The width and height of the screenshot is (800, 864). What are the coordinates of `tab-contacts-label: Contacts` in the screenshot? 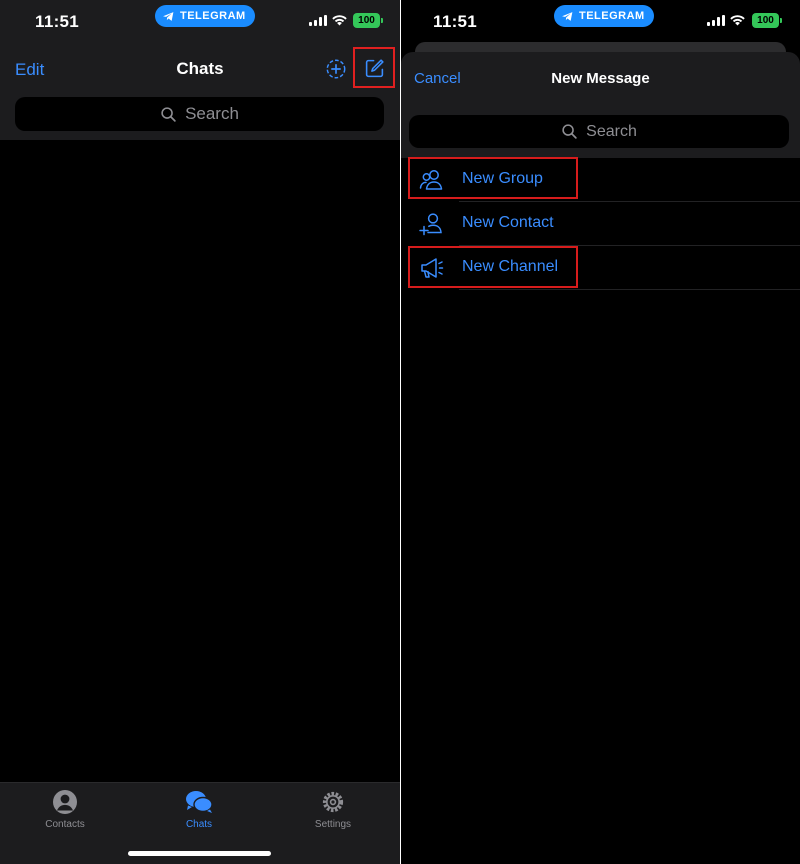 It's located at (65, 824).